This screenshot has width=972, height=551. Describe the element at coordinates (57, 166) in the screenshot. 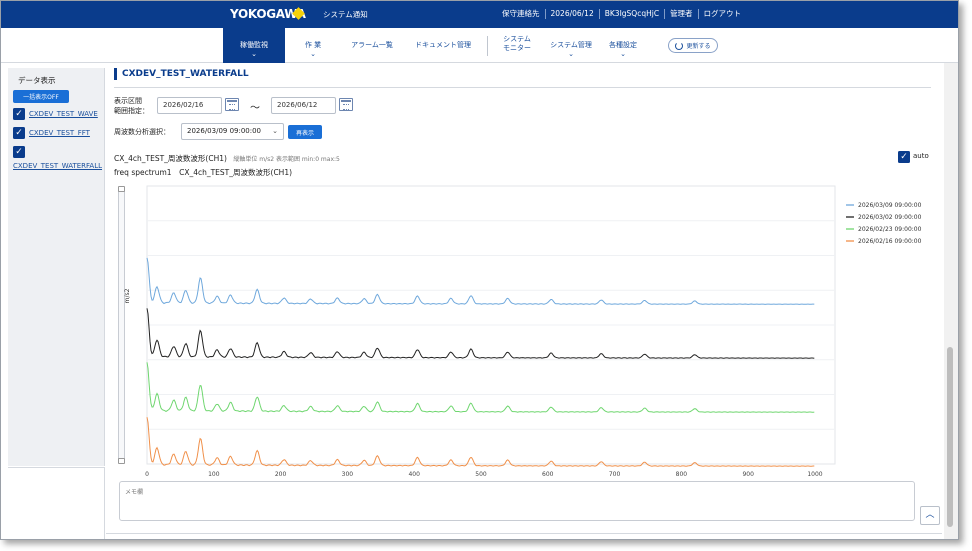

I see `sidebar-link-waterfall: CXDEV_TEST_WATERFALL` at that location.